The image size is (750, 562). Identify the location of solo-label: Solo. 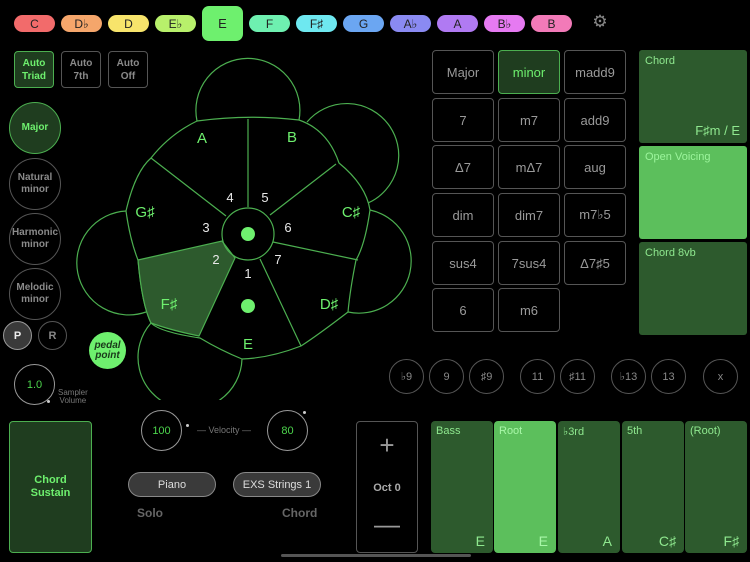
(150, 513).